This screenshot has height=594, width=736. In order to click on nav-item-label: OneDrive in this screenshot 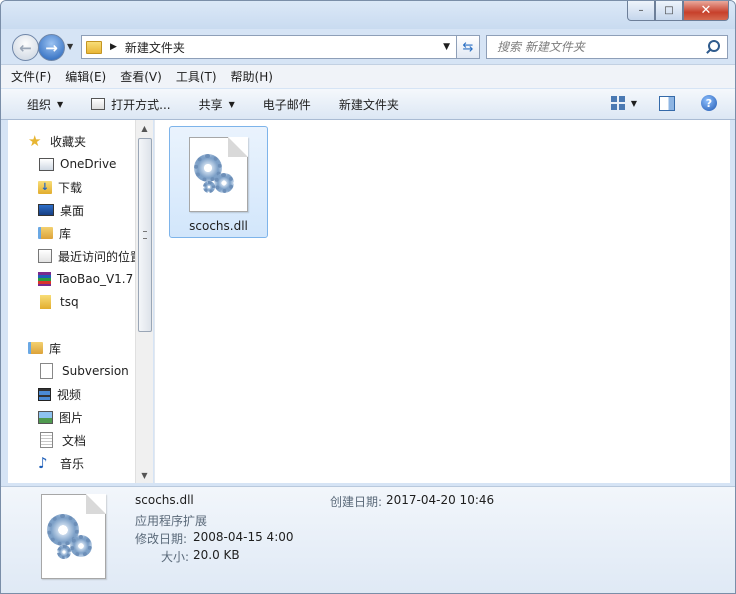, I will do `click(88, 164)`.